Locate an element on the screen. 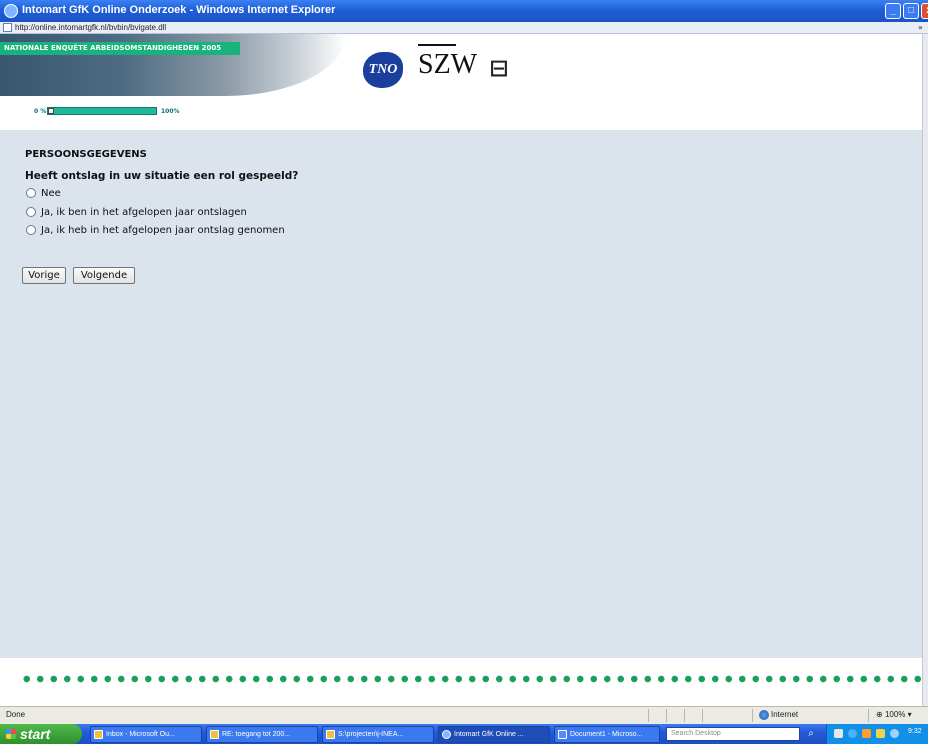  email-icon is located at coordinates (214, 734).